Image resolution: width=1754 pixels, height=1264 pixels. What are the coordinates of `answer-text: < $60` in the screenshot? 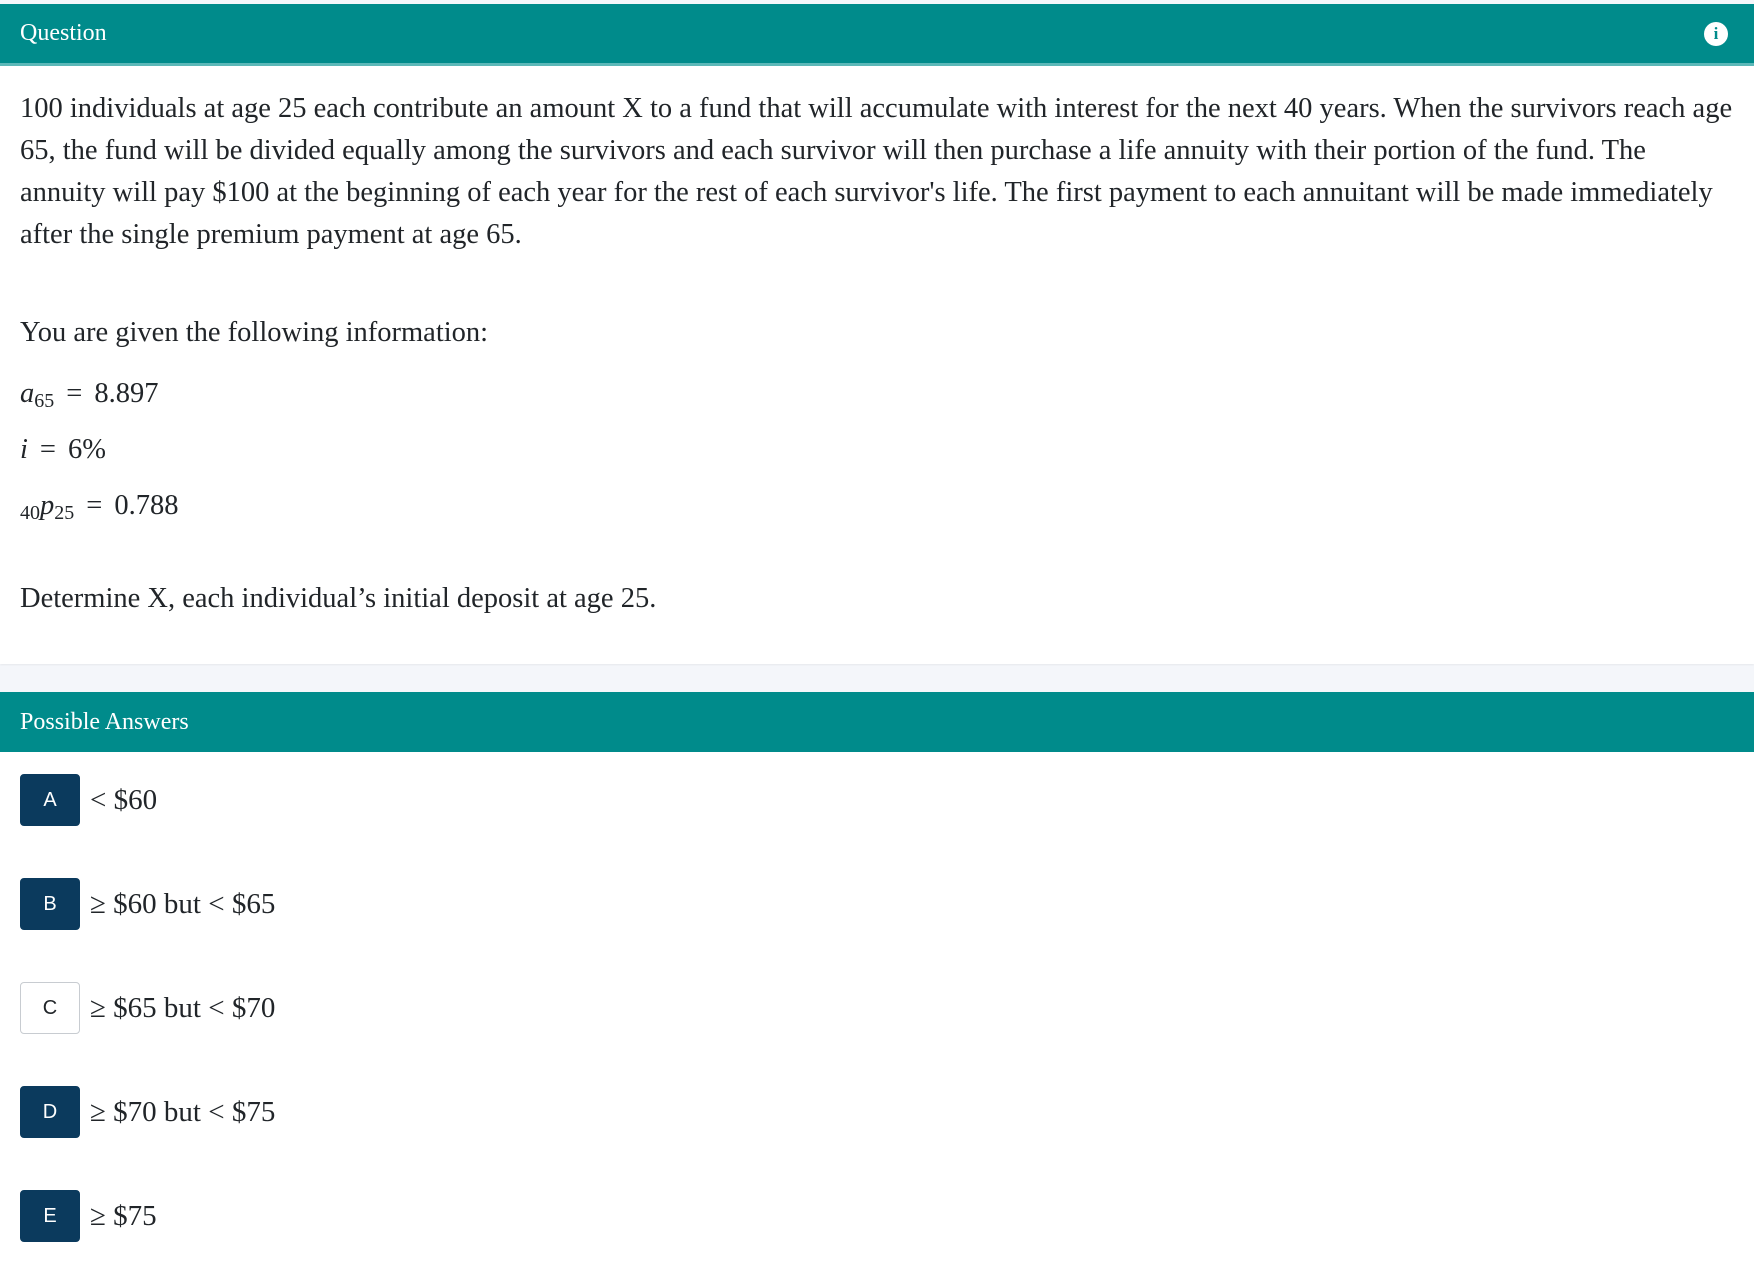 It's located at (123, 800).